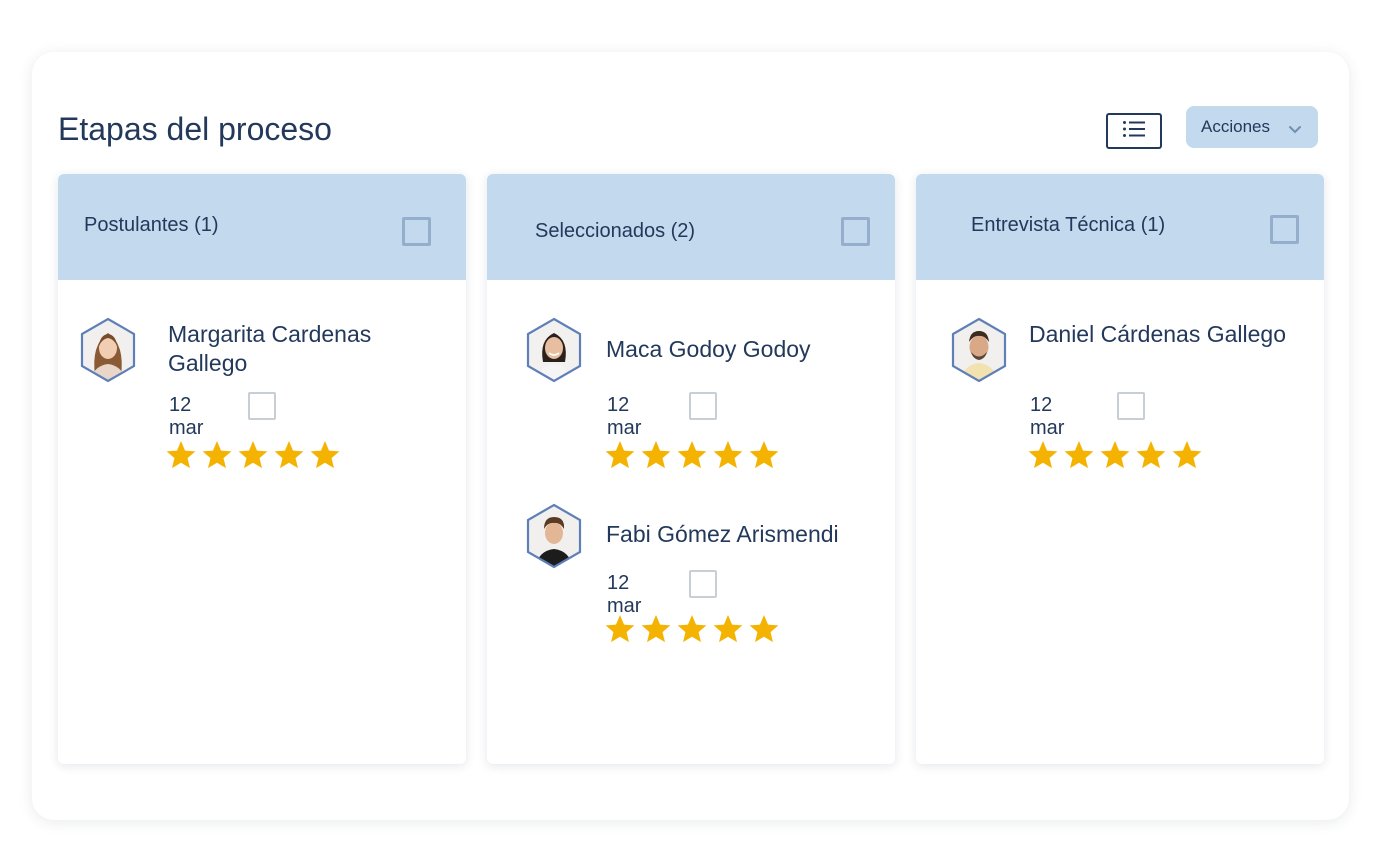  What do you see at coordinates (151, 225) in the screenshot?
I see `stage-title: Postulantes (1)` at bounding box center [151, 225].